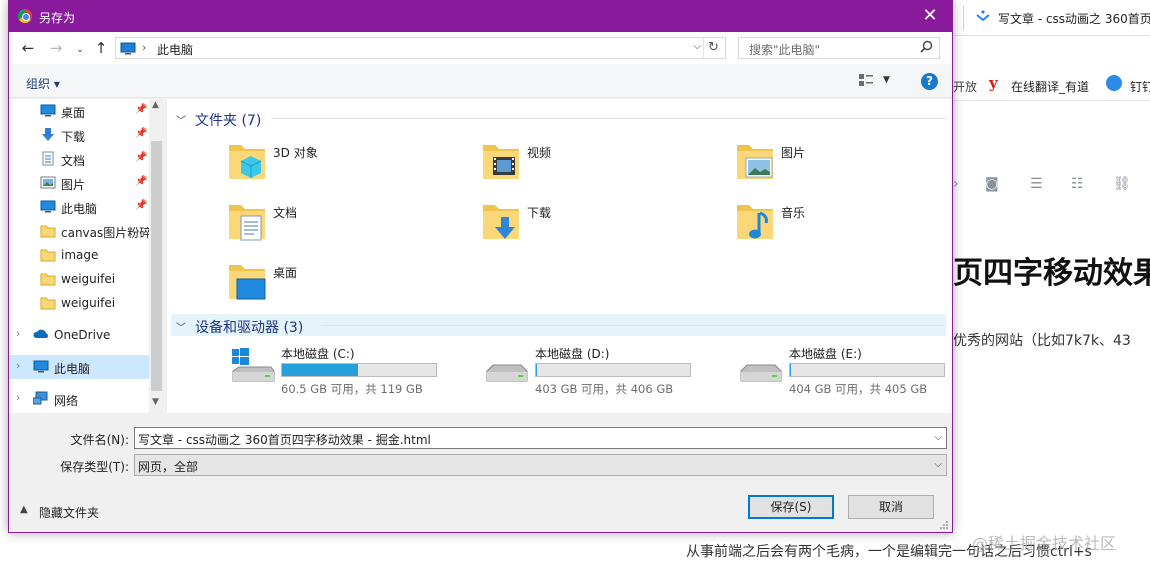 The width and height of the screenshot is (1150, 568). I want to click on back-arrow-icon: ←, so click(28, 48).